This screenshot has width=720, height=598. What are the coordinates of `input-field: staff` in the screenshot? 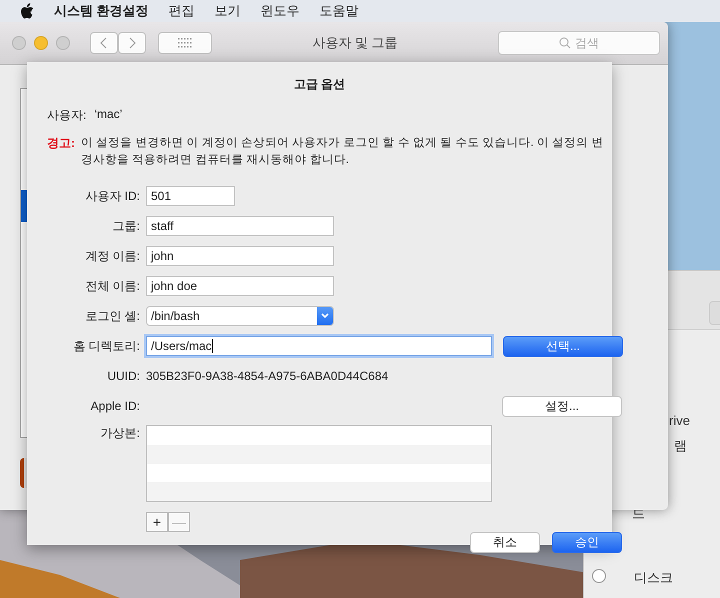 It's located at (240, 226).